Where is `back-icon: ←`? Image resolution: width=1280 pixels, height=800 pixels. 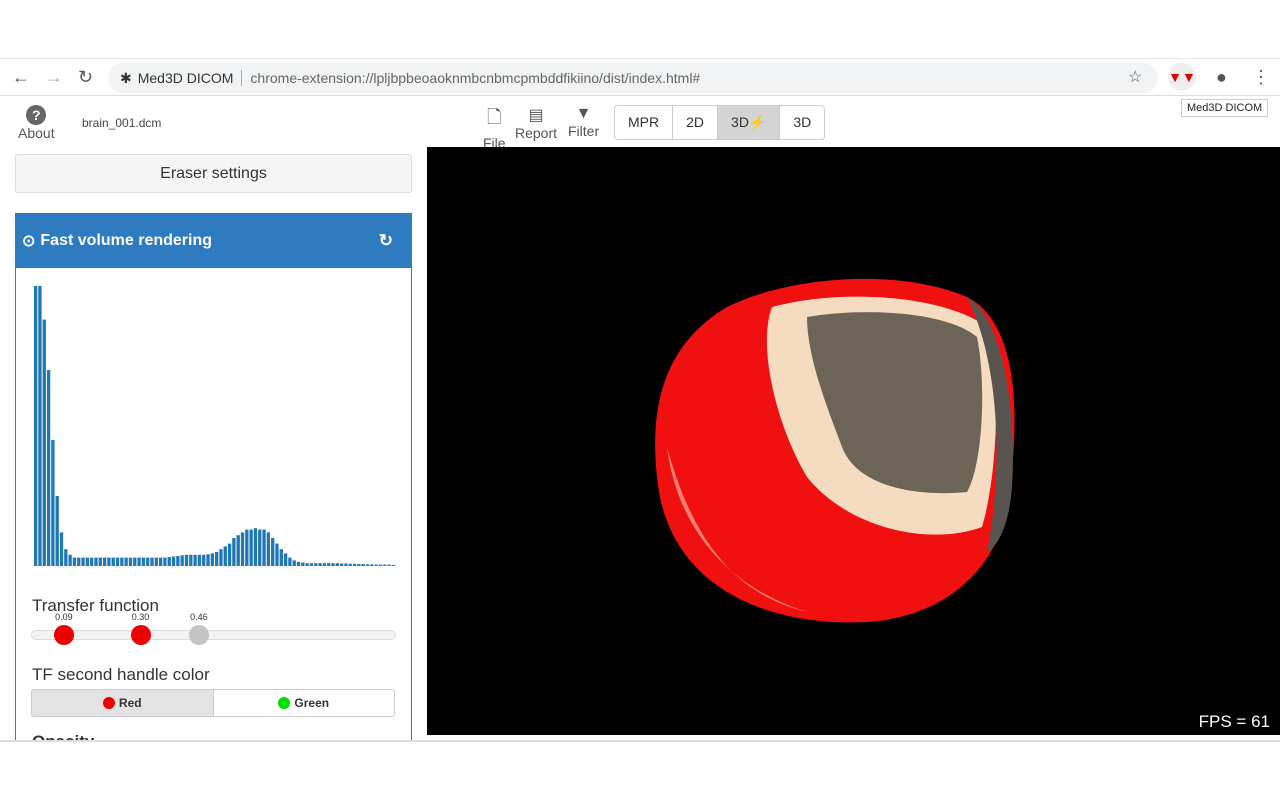 back-icon: ← is located at coordinates (21, 77).